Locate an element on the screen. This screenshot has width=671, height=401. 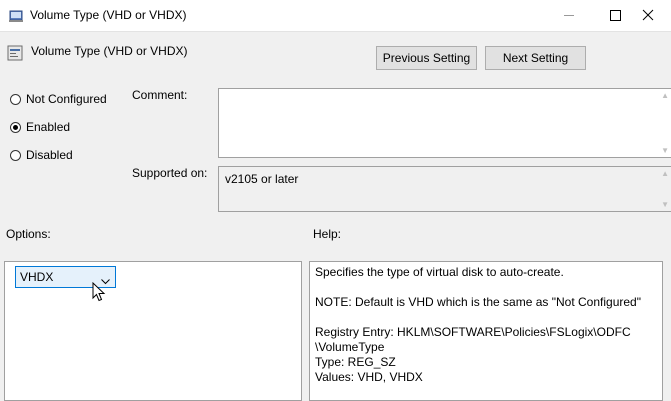
minimize-button is located at coordinates (569, 15).